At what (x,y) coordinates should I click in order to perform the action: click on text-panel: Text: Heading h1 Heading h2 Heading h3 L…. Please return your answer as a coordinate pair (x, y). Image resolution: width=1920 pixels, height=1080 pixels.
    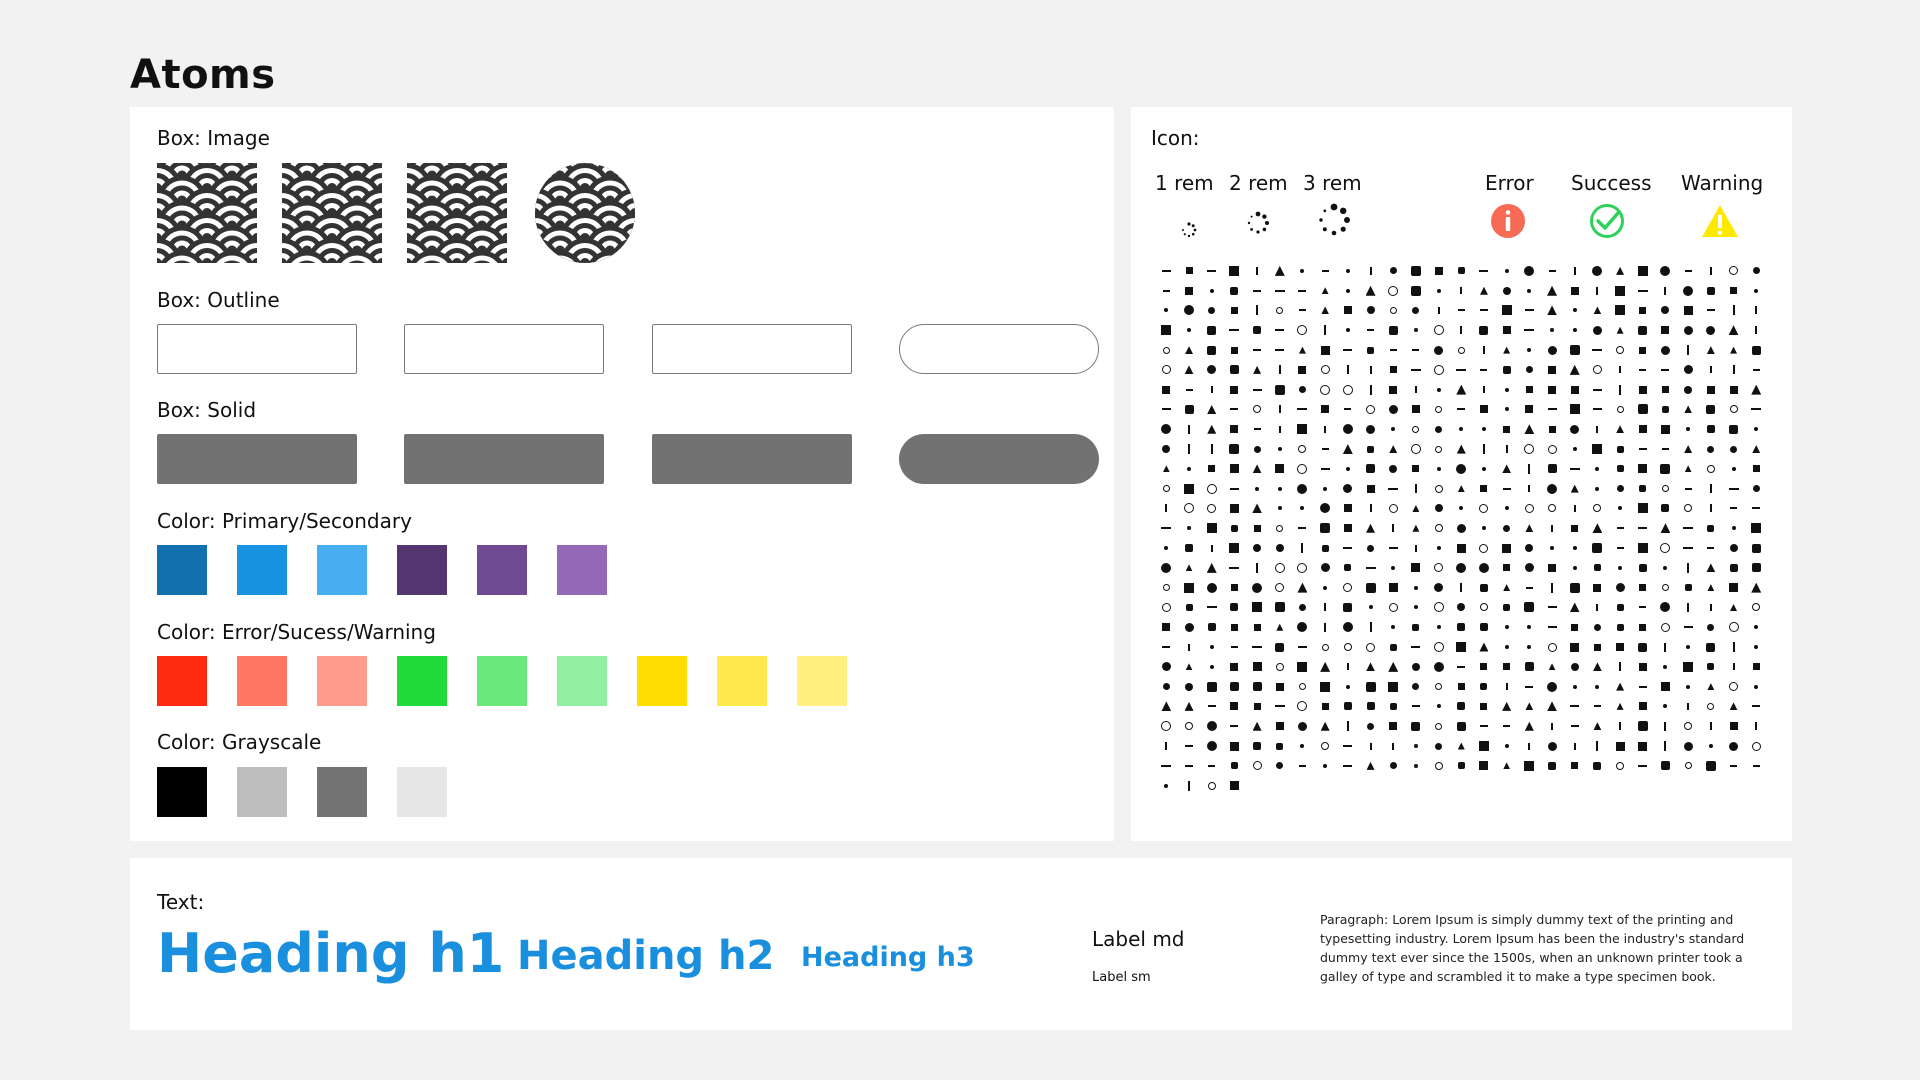
    Looking at the image, I should click on (961, 944).